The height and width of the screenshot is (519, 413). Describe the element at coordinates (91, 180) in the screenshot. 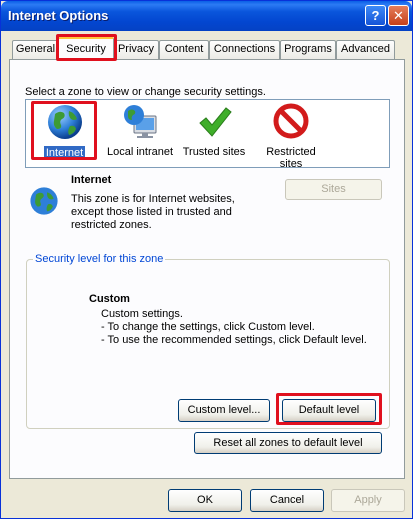

I see `selected-zone-title: Internet` at that location.